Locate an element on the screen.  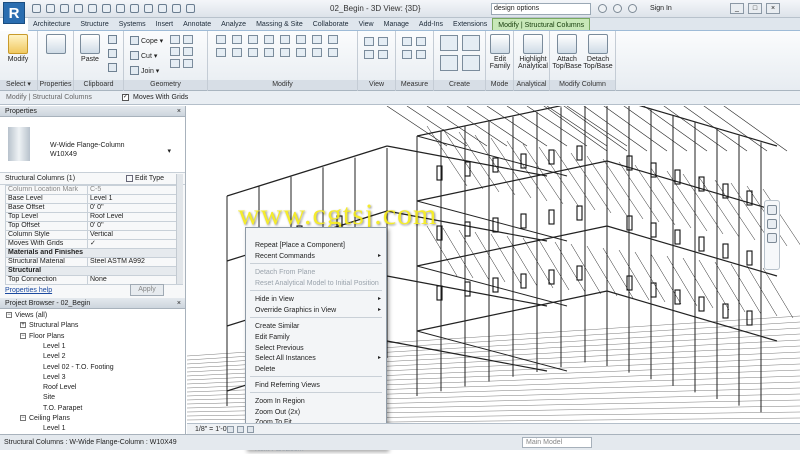
context-menu-item: Hide in View is located at coordinates (274, 299).